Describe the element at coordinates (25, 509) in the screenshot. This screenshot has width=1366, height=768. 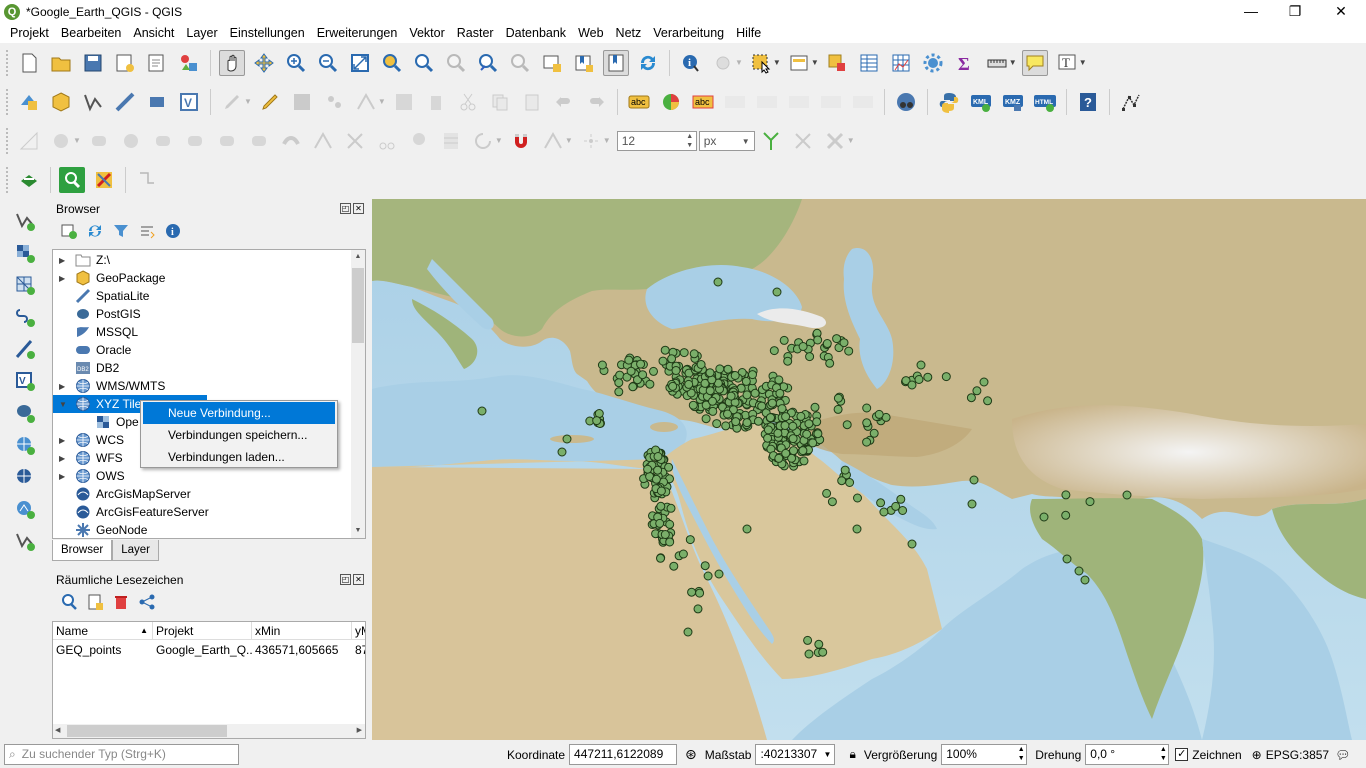
I see `add-wfs-layer-icon` at that location.